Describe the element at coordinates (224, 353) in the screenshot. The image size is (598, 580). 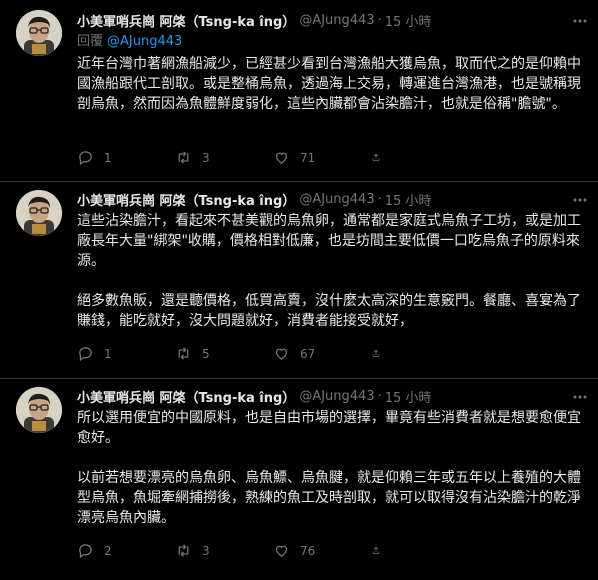
I see `retweet-button: 5` at that location.